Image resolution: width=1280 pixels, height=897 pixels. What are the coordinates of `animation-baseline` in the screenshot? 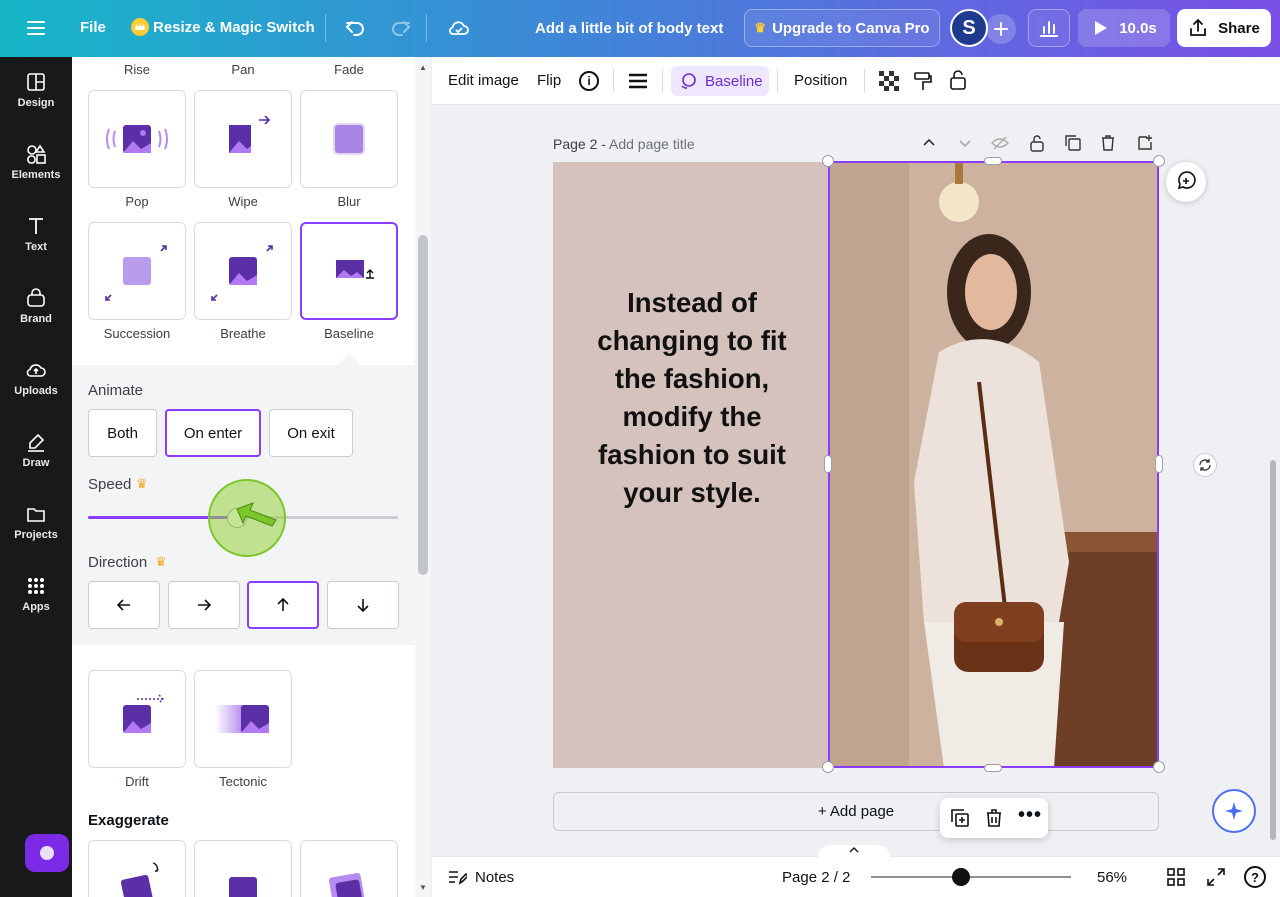 It's located at (349, 271).